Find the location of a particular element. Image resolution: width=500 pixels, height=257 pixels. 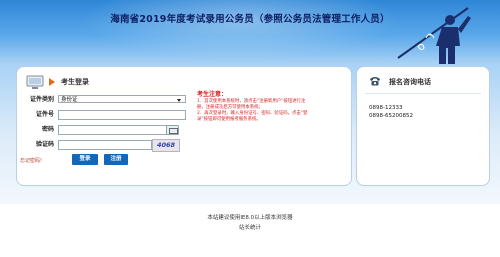

divider is located at coordinates (423, 93).